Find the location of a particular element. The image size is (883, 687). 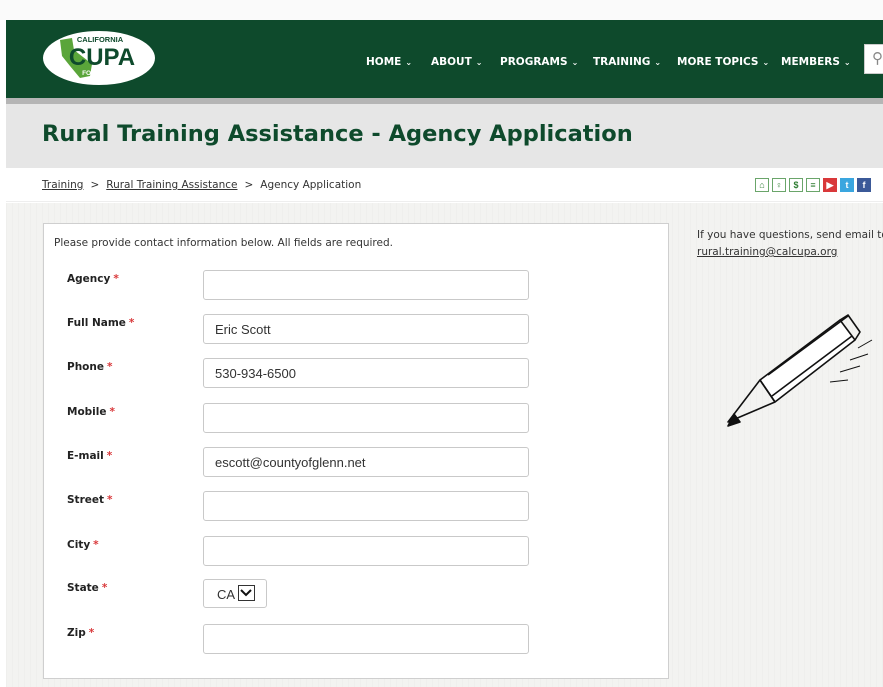

mobile-input is located at coordinates (366, 418).